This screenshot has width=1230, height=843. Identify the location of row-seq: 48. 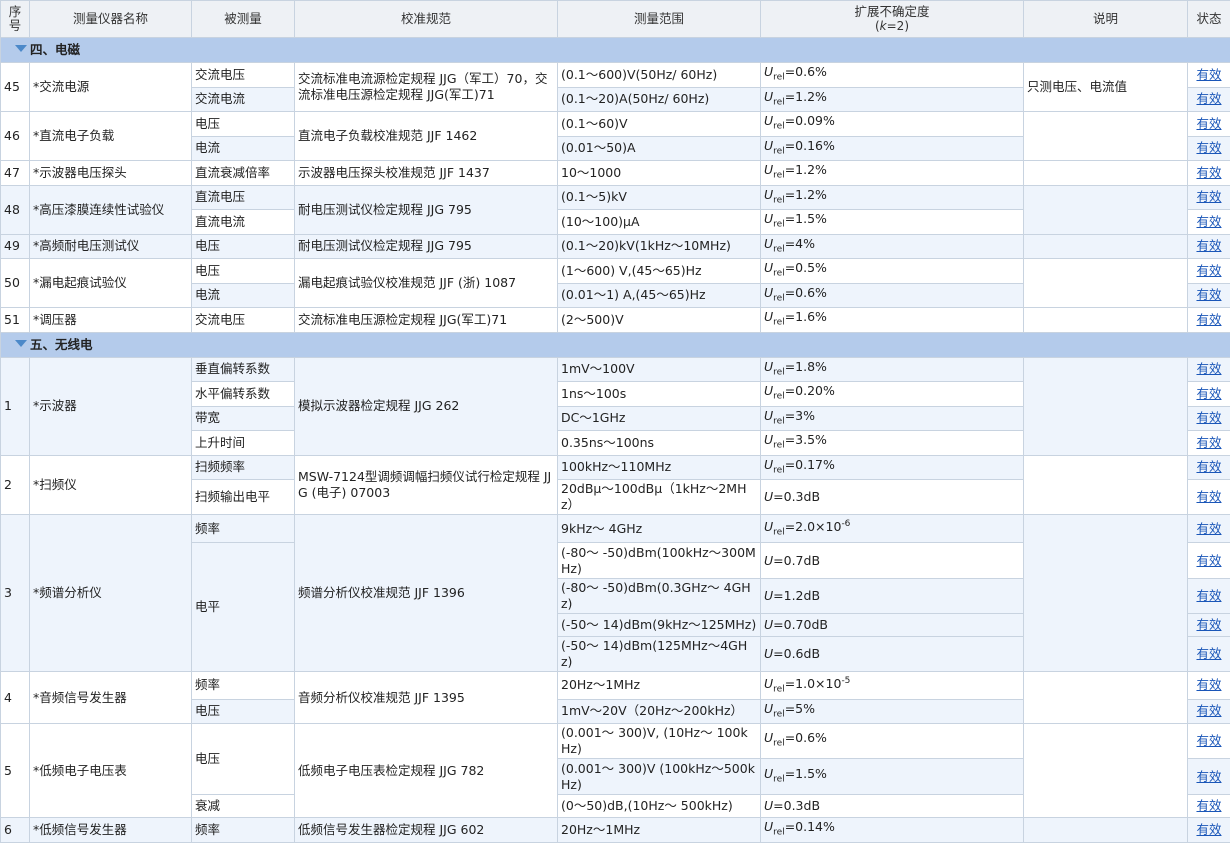
(15, 209).